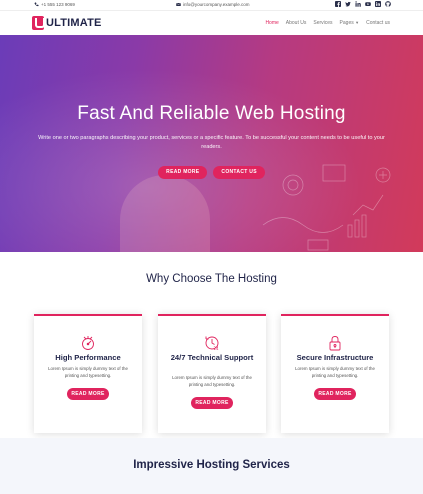 The height and width of the screenshot is (494, 423). Describe the element at coordinates (239, 172) in the screenshot. I see `contact-us-button: CONTACT US` at that location.